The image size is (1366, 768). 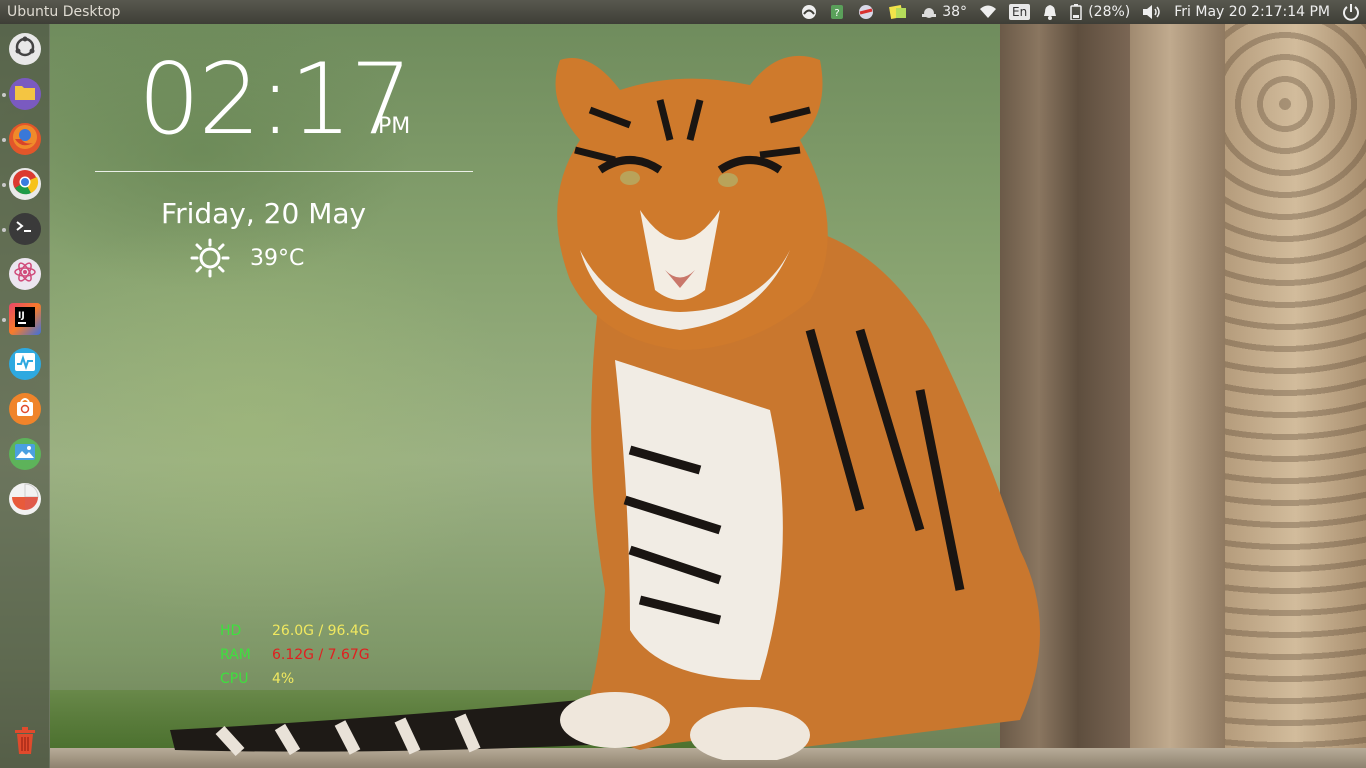 I want to click on cpu-value: 4%, so click(x=283, y=679).